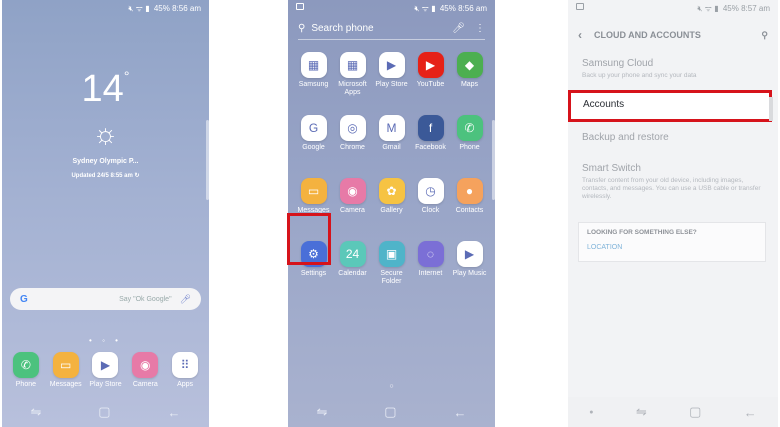 This screenshot has height=427, width=780. Describe the element at coordinates (342, 28) in the screenshot. I see `search-placeholder: Search phone` at that location.